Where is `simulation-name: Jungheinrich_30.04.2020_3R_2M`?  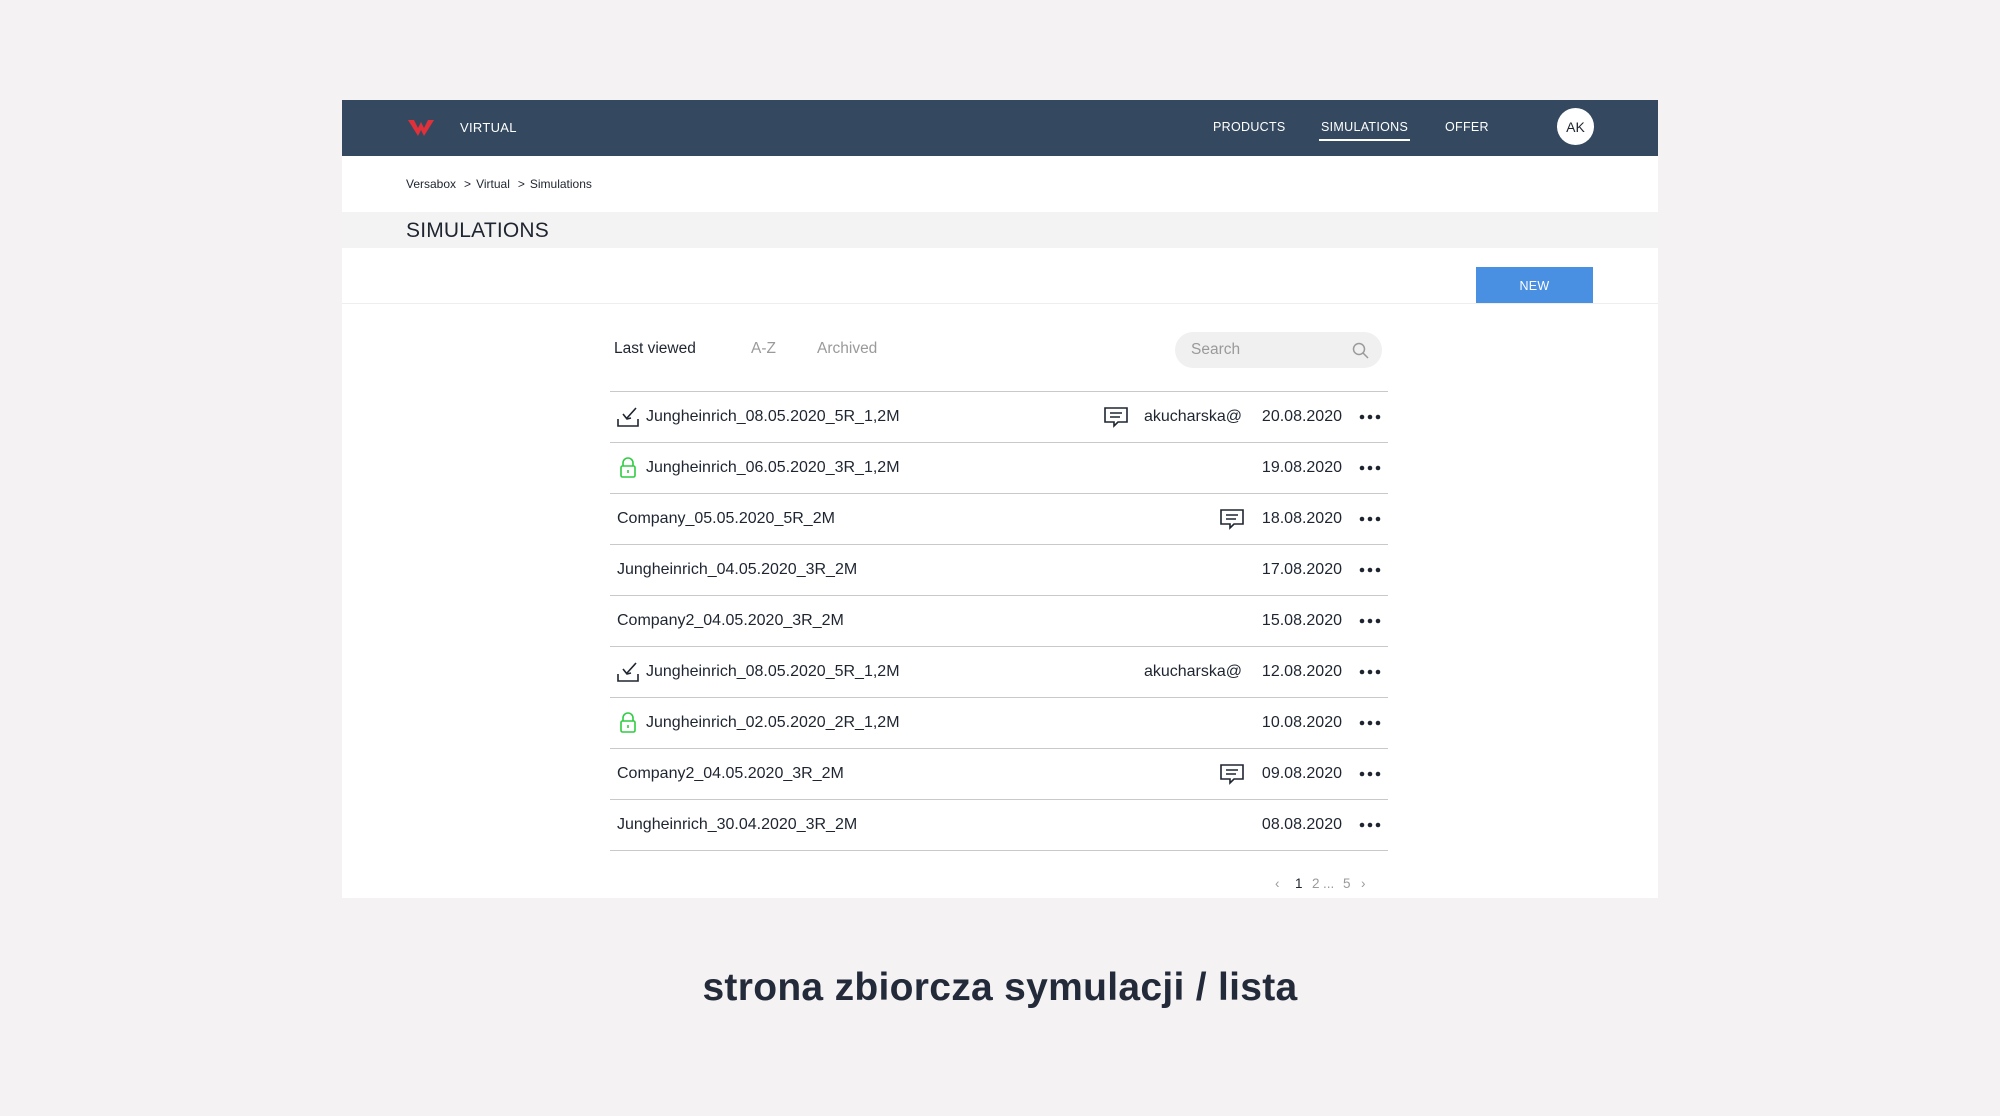 simulation-name: Jungheinrich_30.04.2020_3R_2M is located at coordinates (737, 825).